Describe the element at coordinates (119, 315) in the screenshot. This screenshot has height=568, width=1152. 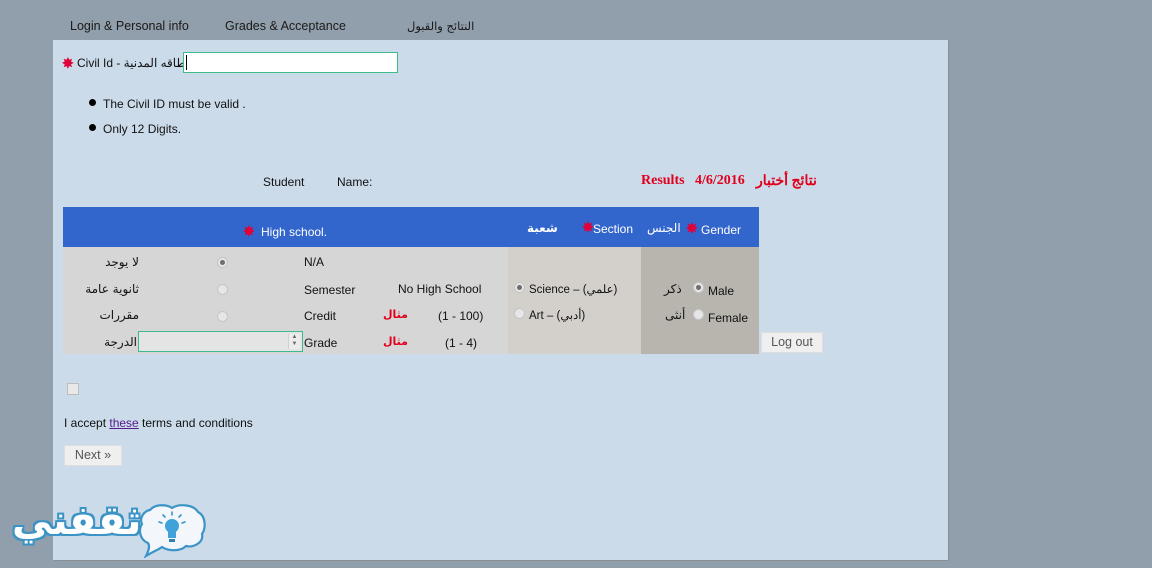
I see `high-school-option-ar: مقررات` at that location.